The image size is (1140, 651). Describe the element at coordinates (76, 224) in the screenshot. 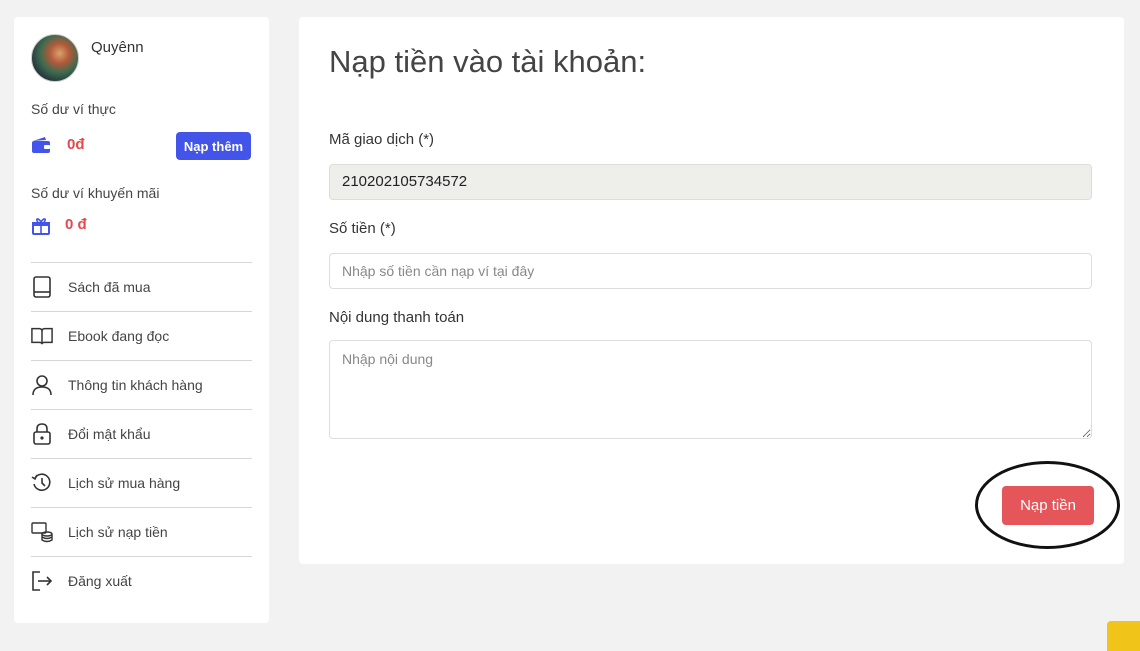

I see `promo-balance-amount: 0 đ` at that location.